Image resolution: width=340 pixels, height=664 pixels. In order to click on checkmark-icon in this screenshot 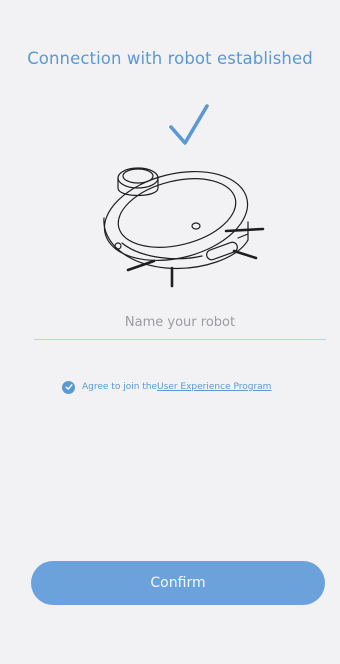, I will do `click(68, 387)`.